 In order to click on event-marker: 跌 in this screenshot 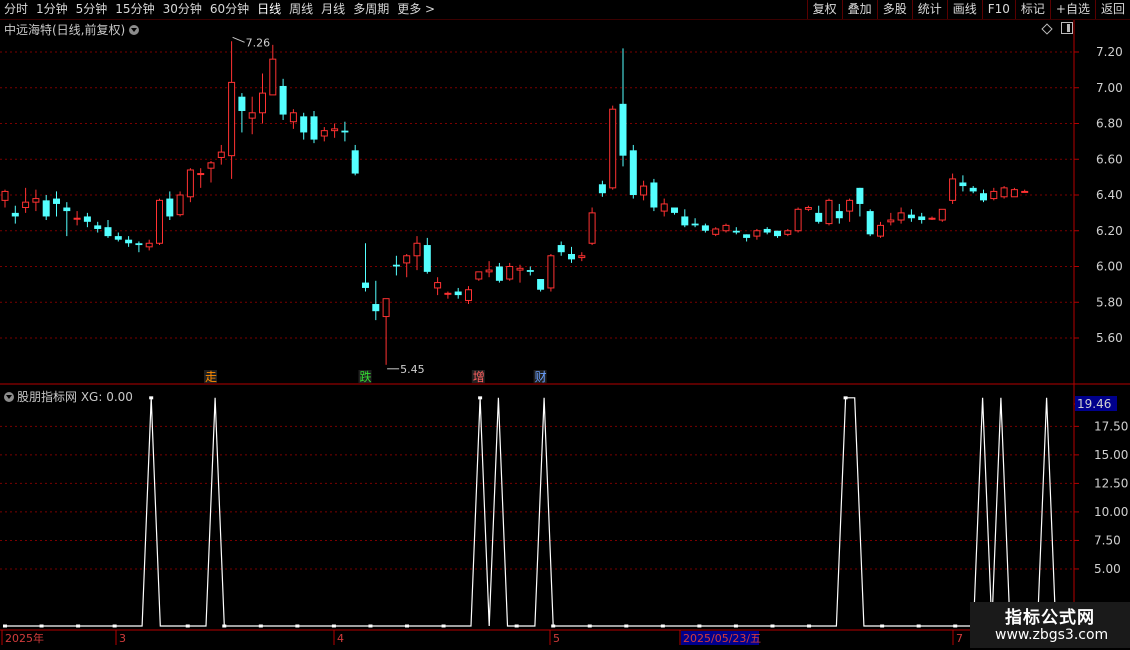, I will do `click(366, 376)`.